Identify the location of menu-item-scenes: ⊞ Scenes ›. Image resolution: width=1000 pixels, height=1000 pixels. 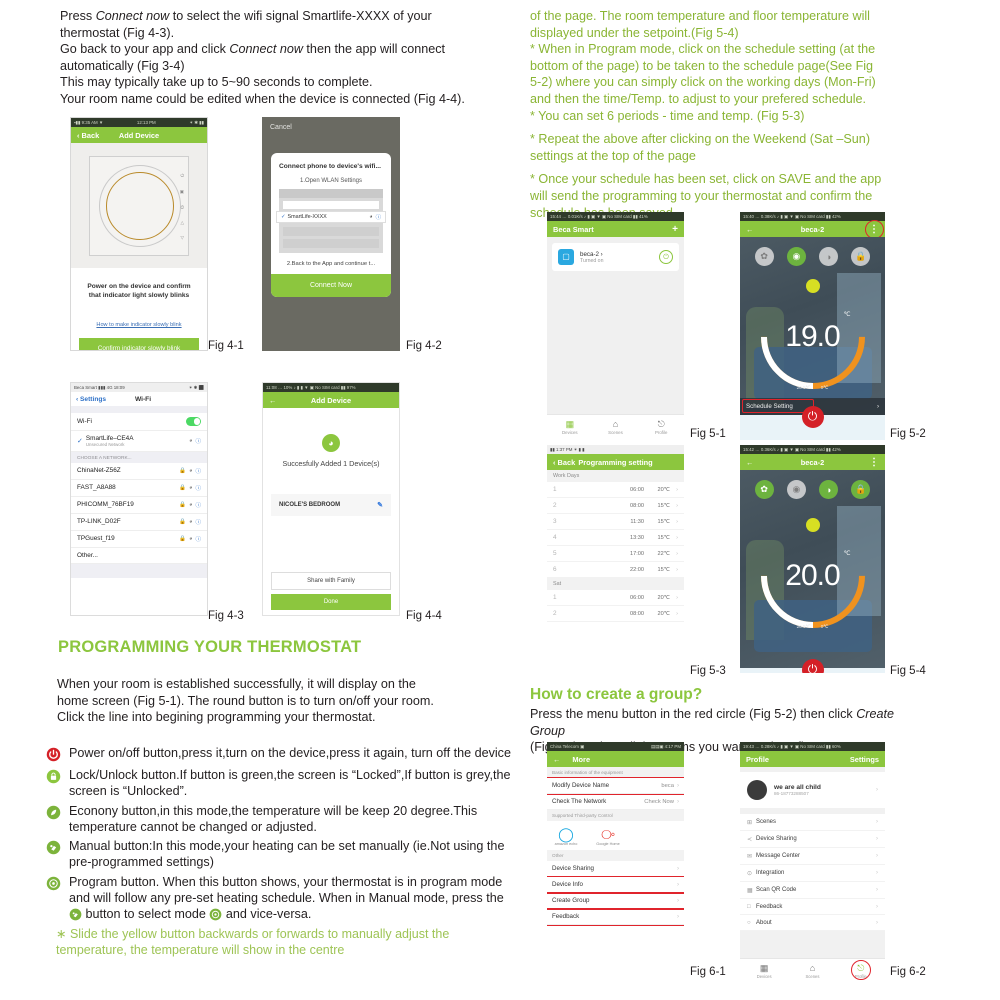
(812, 822).